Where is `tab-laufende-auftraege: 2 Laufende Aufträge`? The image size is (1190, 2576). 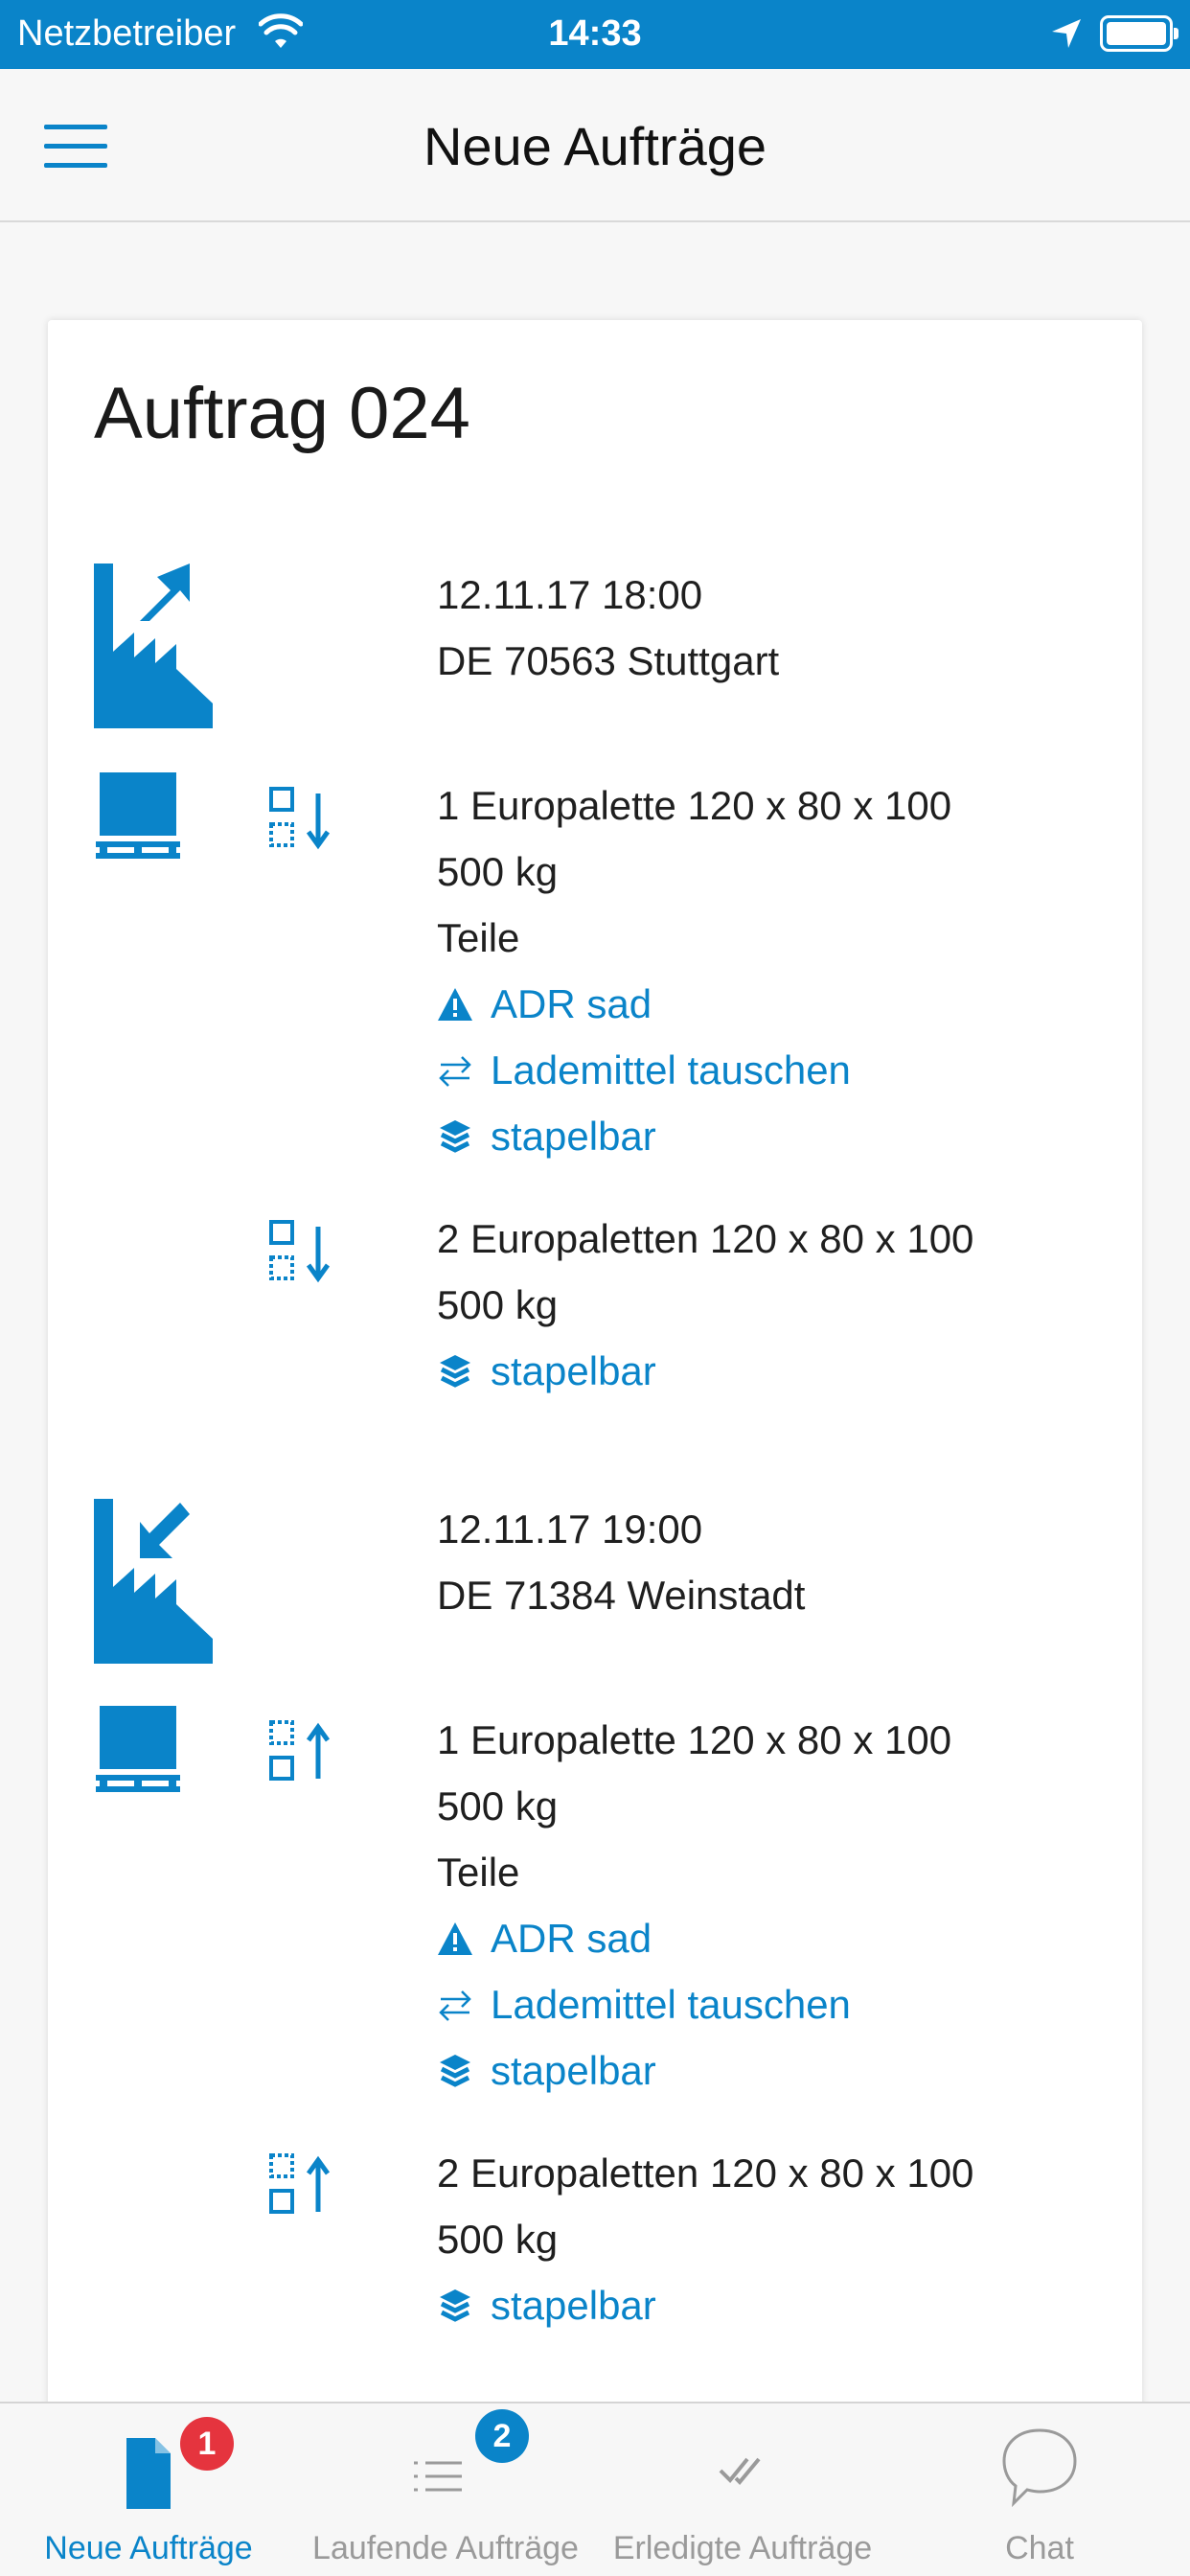 tab-laufende-auftraege: 2 Laufende Aufträge is located at coordinates (445, 2490).